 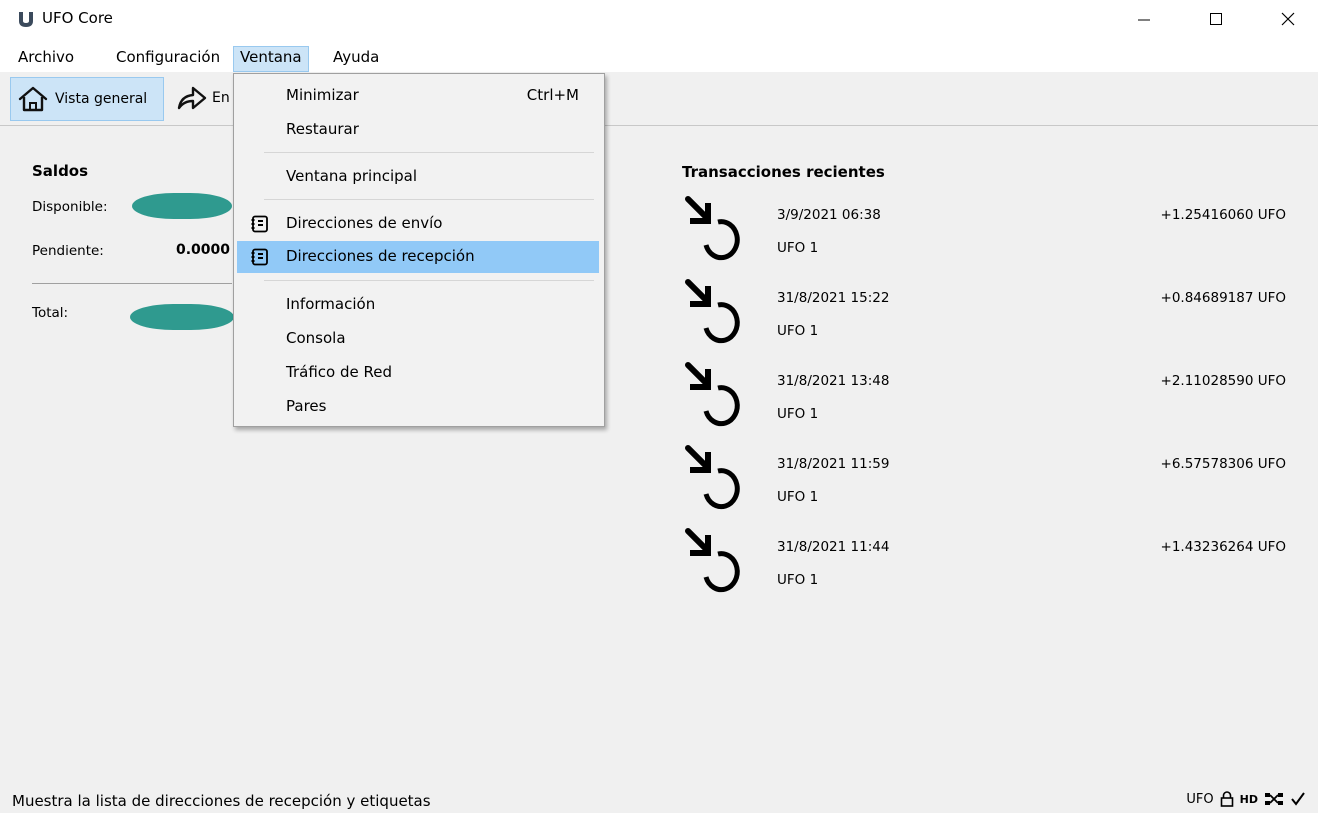 I want to click on menu-item-console: Consola, so click(x=418, y=339).